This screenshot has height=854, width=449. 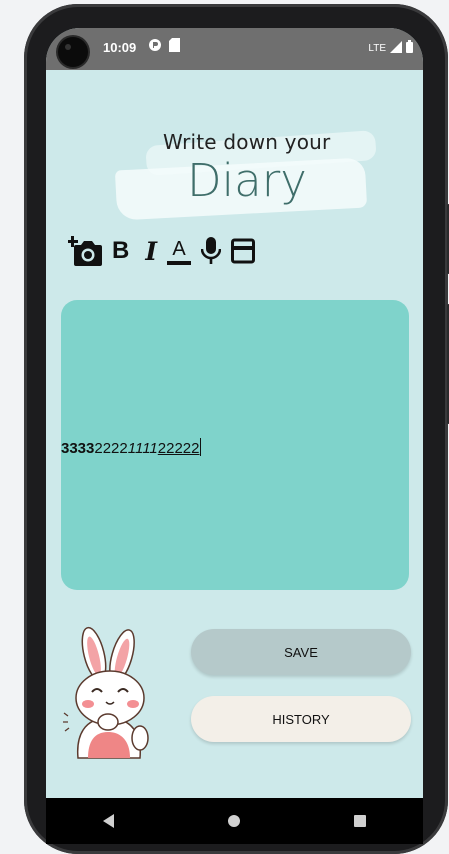 What do you see at coordinates (120, 47) in the screenshot?
I see `status-time: 10:09` at bounding box center [120, 47].